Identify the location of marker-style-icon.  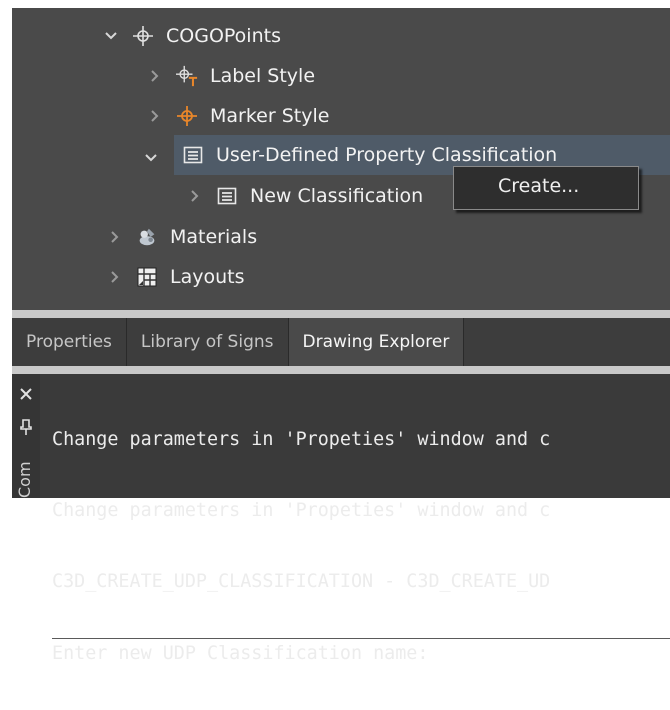
(187, 116).